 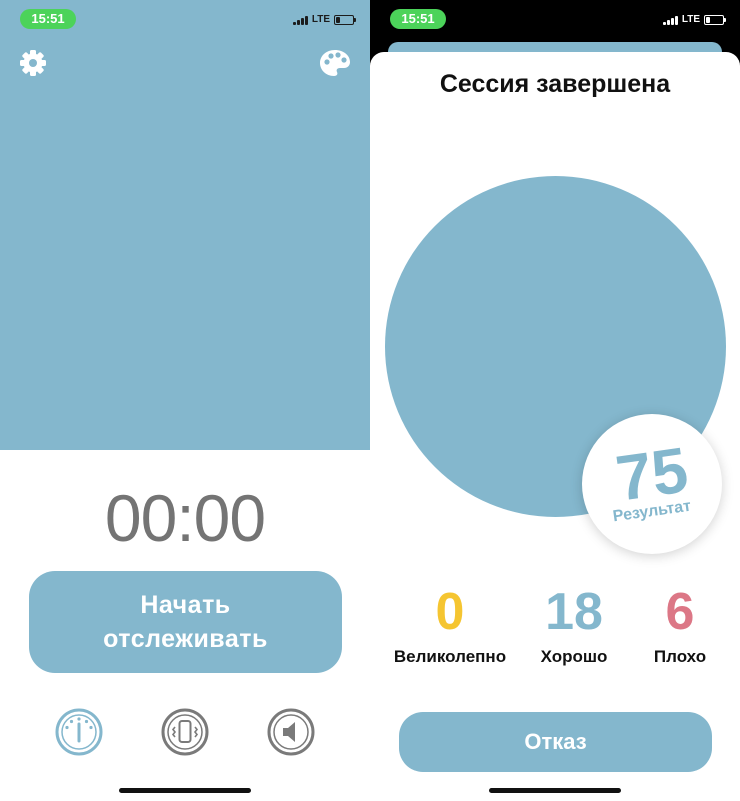 I want to click on stat-great: 0 Великолепно, so click(x=450, y=625).